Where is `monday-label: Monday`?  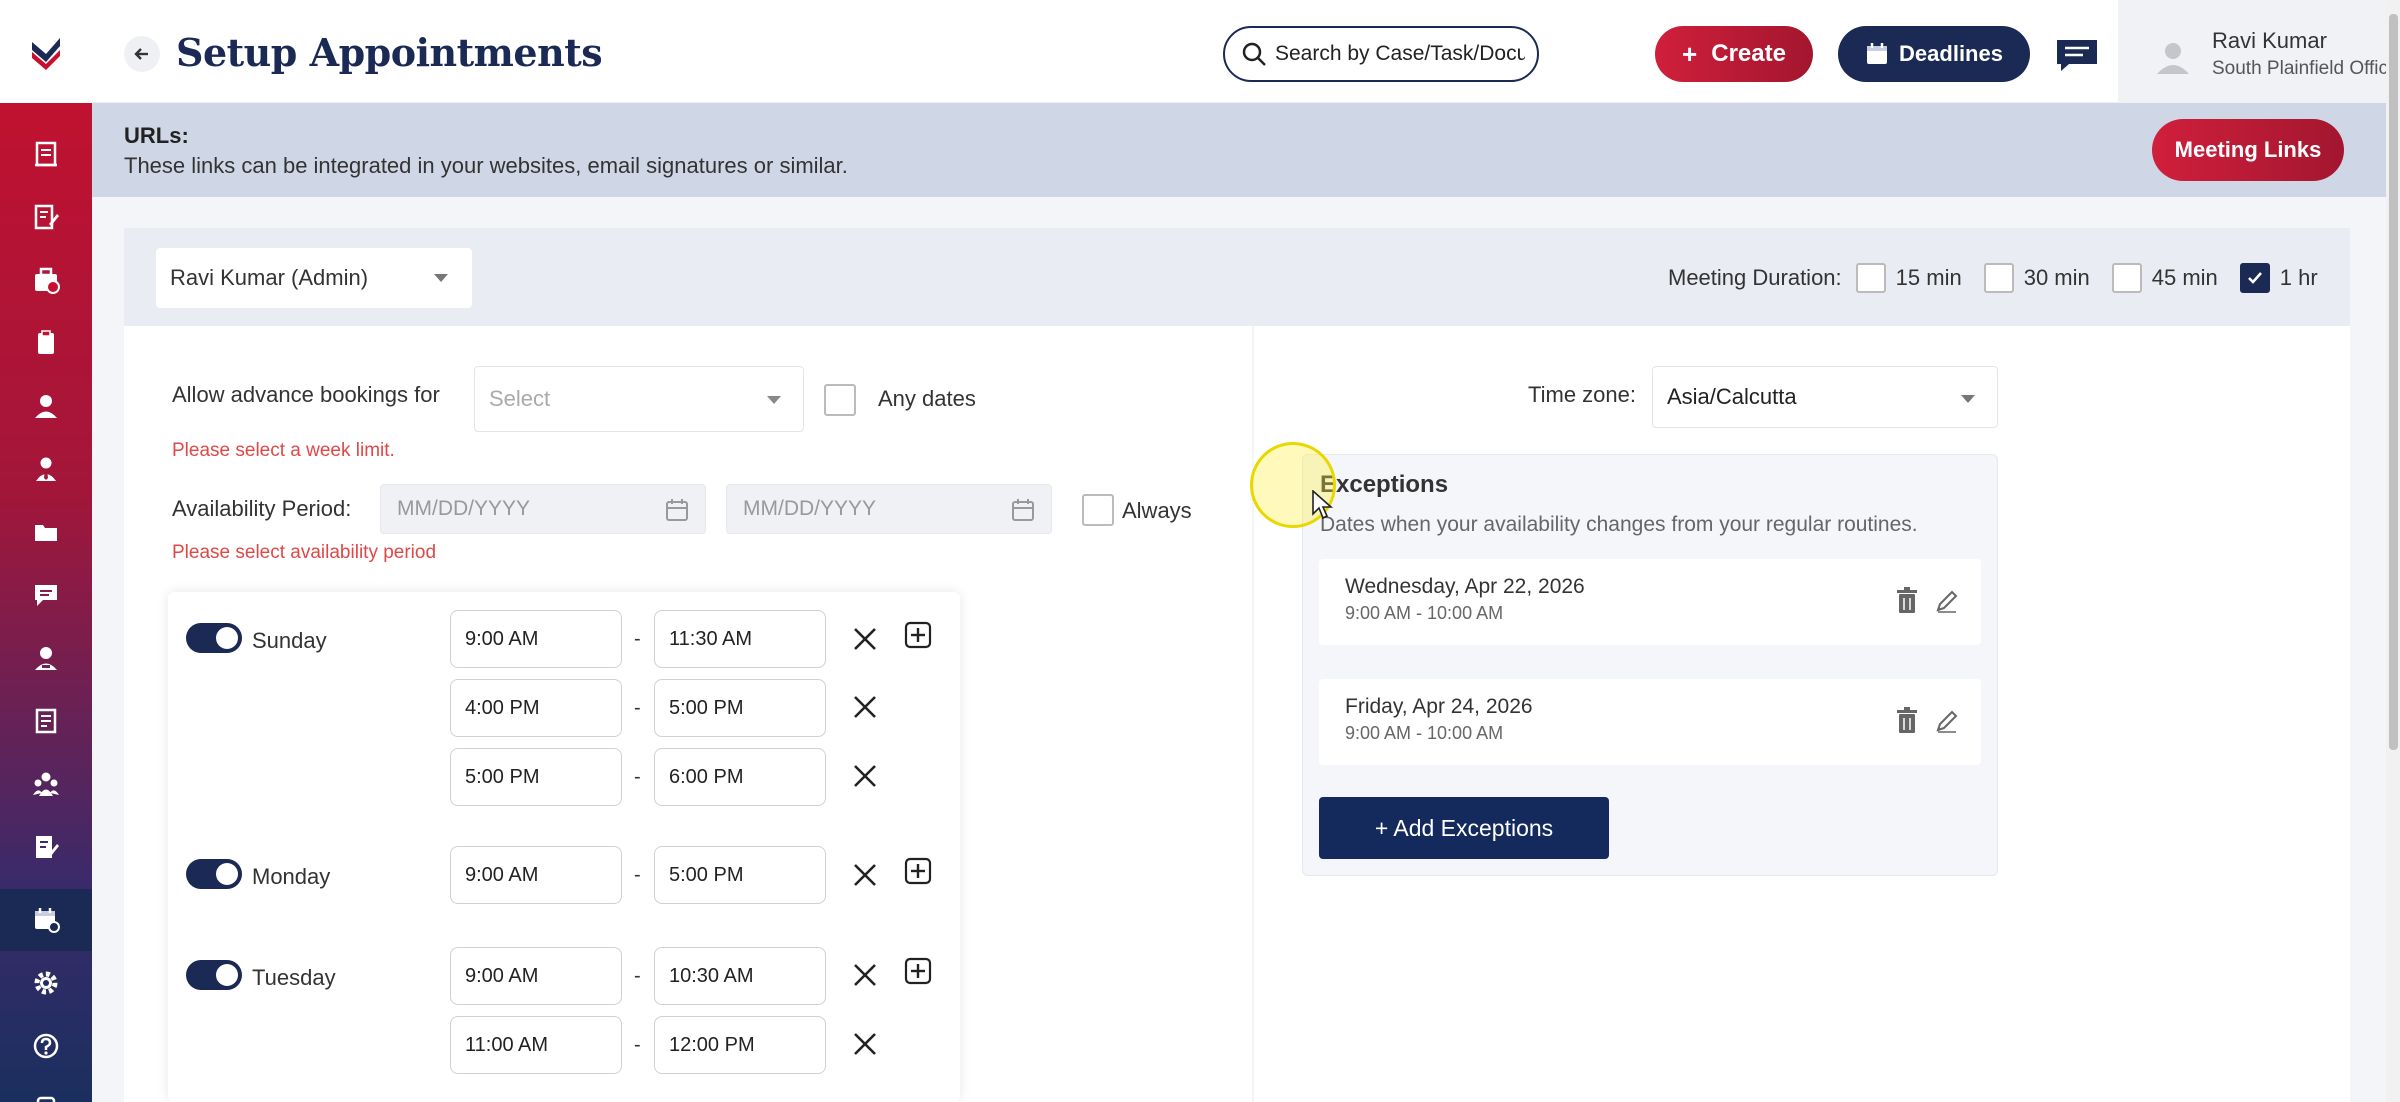
monday-label: Monday is located at coordinates (291, 876).